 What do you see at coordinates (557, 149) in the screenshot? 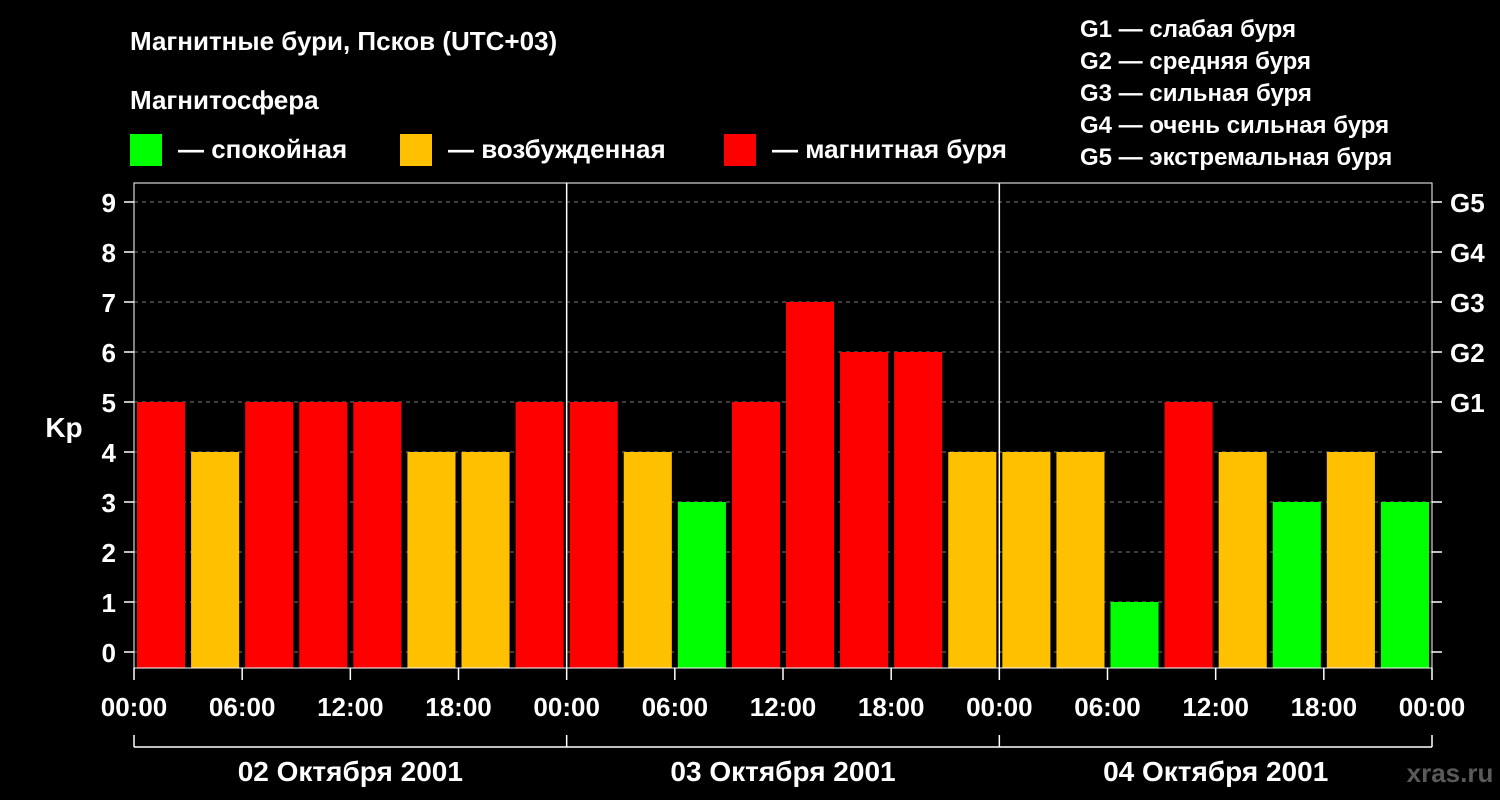
I see `legend-label-active: — возбужденная` at bounding box center [557, 149].